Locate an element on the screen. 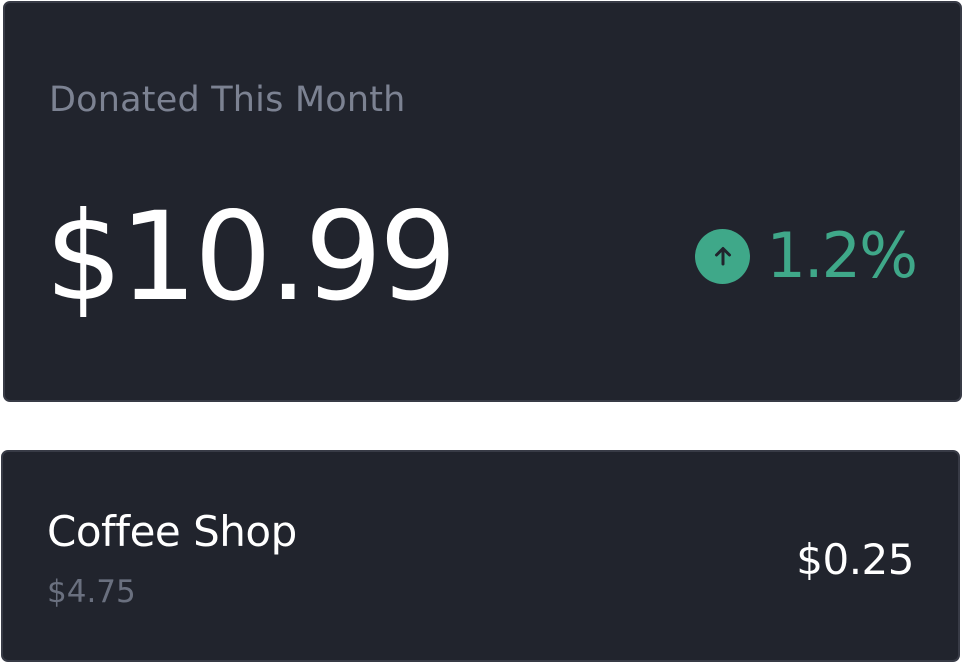 The height and width of the screenshot is (663, 963). transaction-merchant-name: Coffee Shop is located at coordinates (172, 531).